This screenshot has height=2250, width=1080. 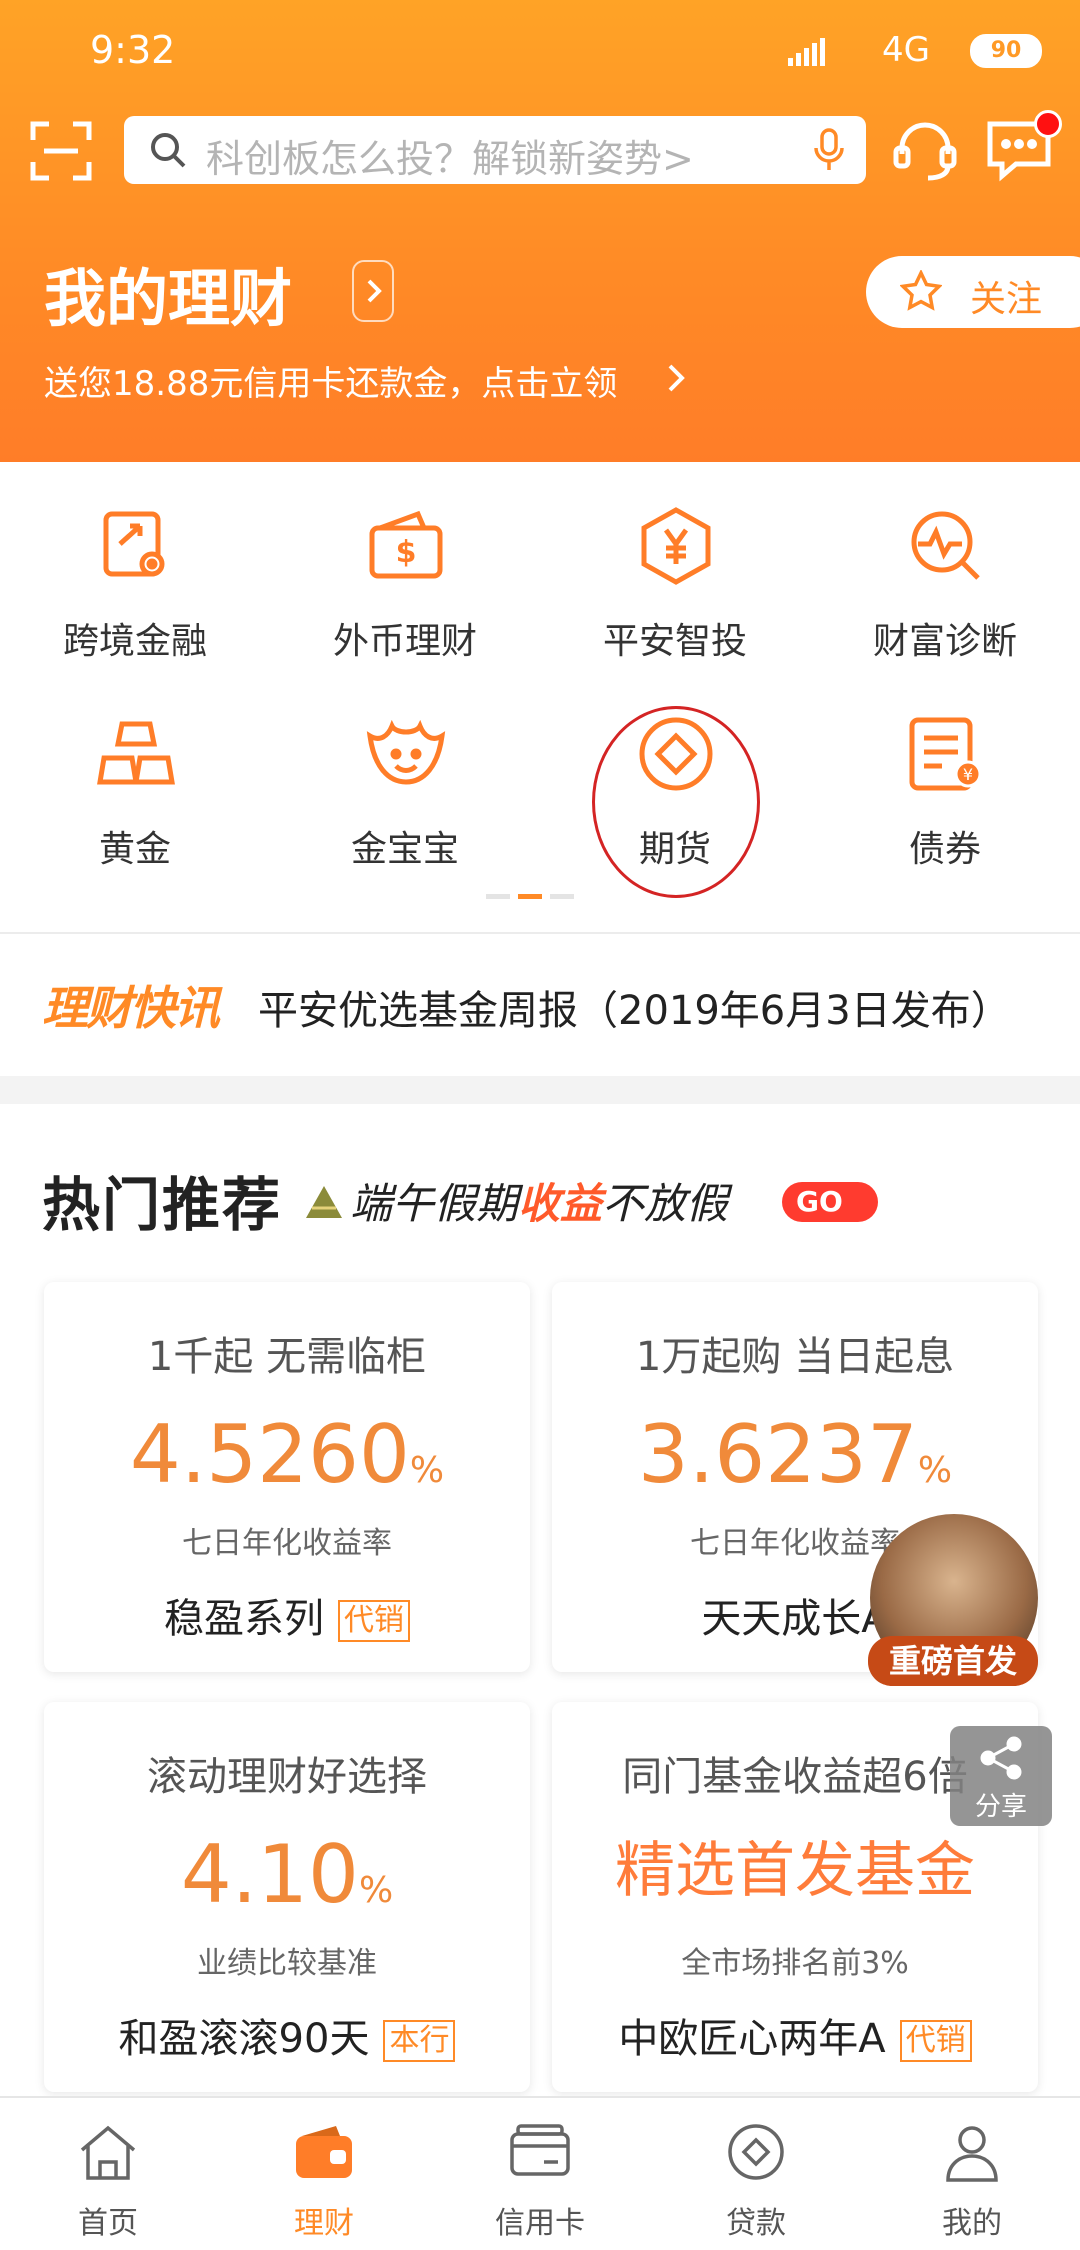 What do you see at coordinates (287, 1357) in the screenshot?
I see `card-tagline: 1千起 无需临柜` at bounding box center [287, 1357].